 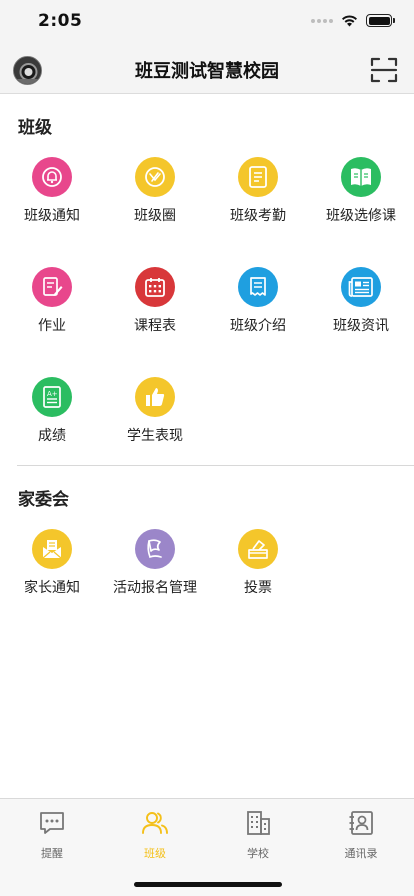 What do you see at coordinates (52, 394) in the screenshot?
I see `svg-text: A+` at bounding box center [52, 394].